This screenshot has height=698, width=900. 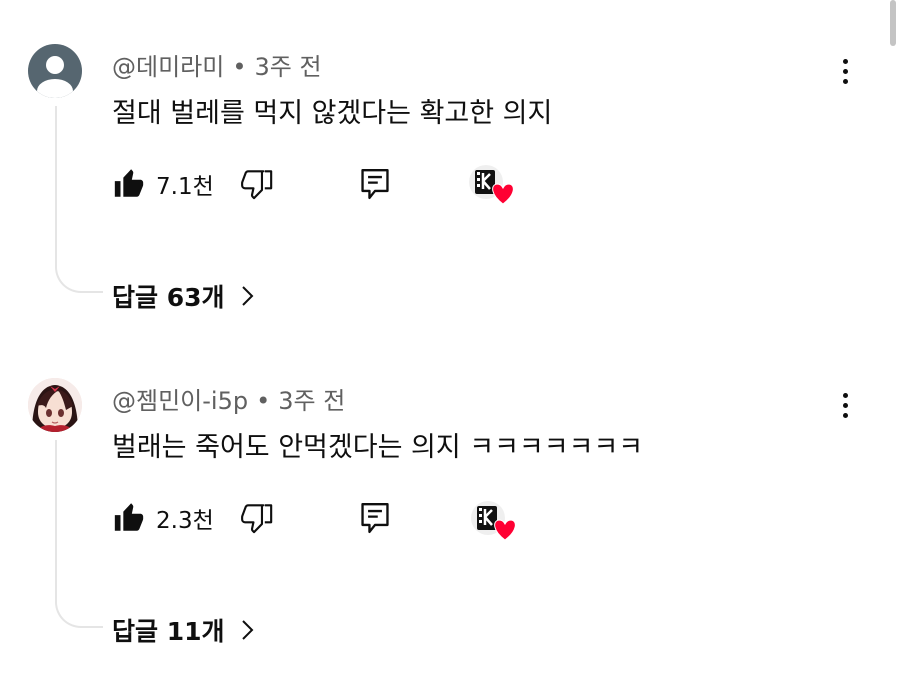 What do you see at coordinates (322, 519) in the screenshot?
I see `comment-actions: 2.3천` at bounding box center [322, 519].